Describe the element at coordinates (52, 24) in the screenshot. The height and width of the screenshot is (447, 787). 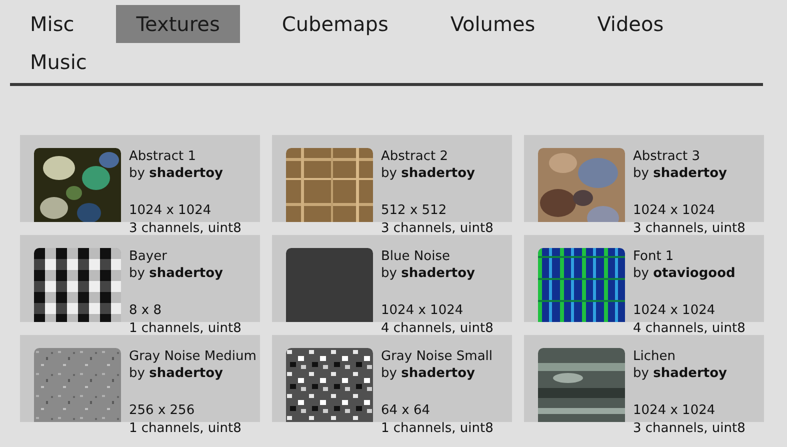
I see `tab: Misc` at that location.